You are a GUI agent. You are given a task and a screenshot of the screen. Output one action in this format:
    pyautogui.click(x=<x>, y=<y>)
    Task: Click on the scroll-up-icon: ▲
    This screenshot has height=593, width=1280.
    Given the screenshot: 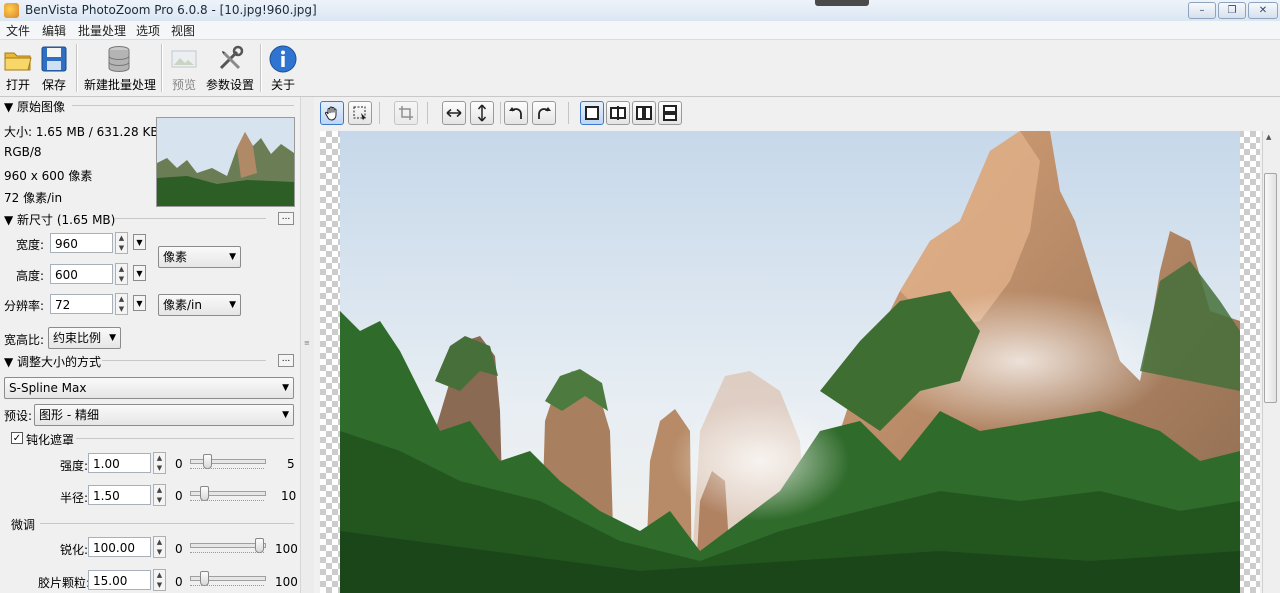 What is the action you would take?
    pyautogui.click(x=1268, y=137)
    